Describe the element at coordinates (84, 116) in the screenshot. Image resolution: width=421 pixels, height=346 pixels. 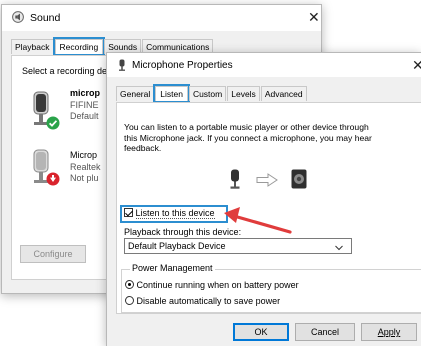
I see `device-status: Default` at that location.